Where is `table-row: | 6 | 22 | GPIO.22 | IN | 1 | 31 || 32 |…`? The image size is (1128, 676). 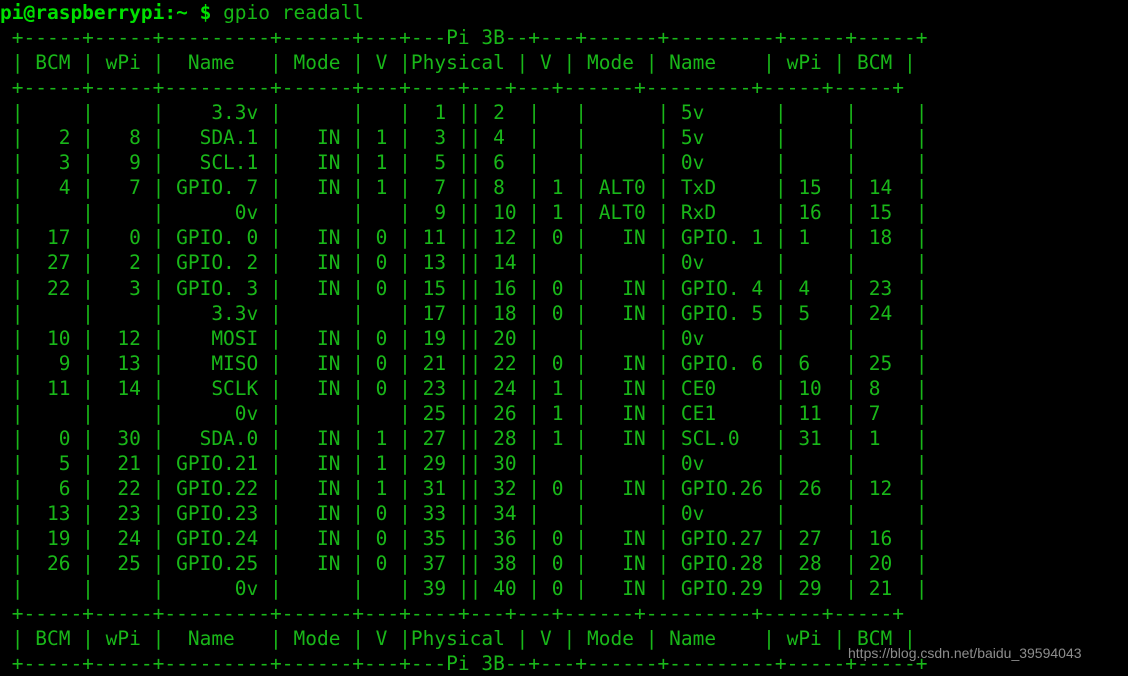
table-row: | 6 | 22 | GPIO.22 | IN | 1 | 31 || 32 |… is located at coordinates (464, 488).